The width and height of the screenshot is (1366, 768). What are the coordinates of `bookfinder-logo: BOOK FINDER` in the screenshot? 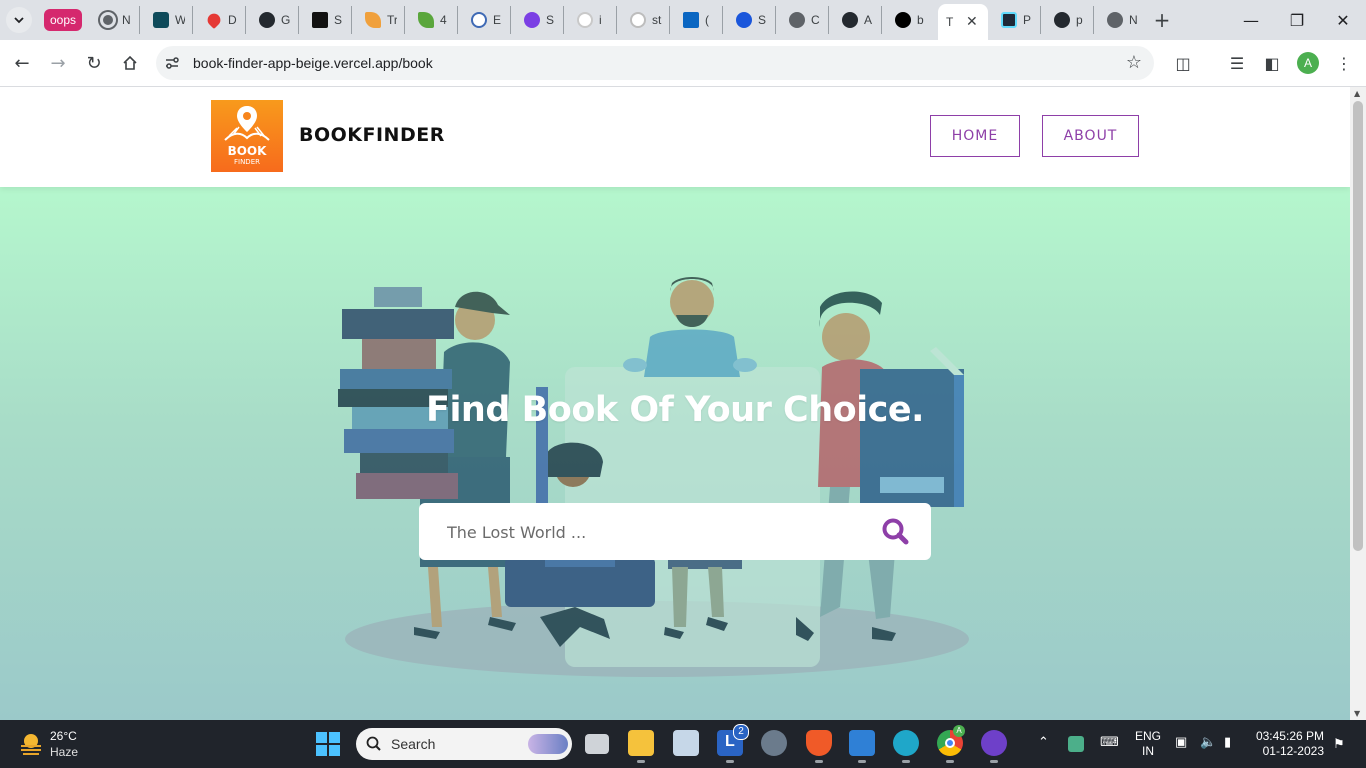 It's located at (247, 136).